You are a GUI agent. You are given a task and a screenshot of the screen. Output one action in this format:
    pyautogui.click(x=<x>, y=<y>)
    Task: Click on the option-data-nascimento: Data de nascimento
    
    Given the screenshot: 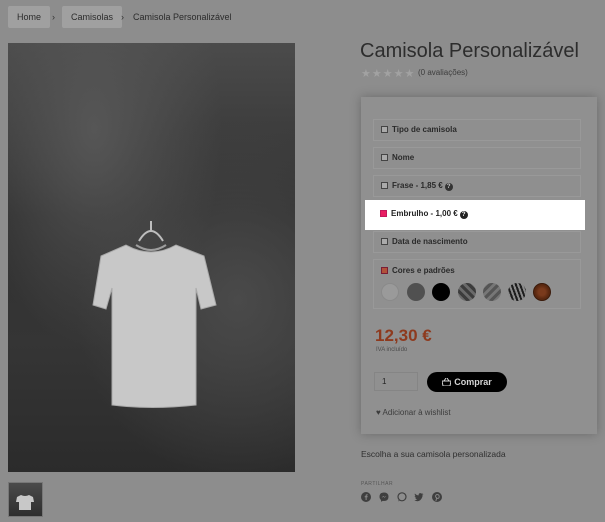 What is the action you would take?
    pyautogui.click(x=477, y=242)
    